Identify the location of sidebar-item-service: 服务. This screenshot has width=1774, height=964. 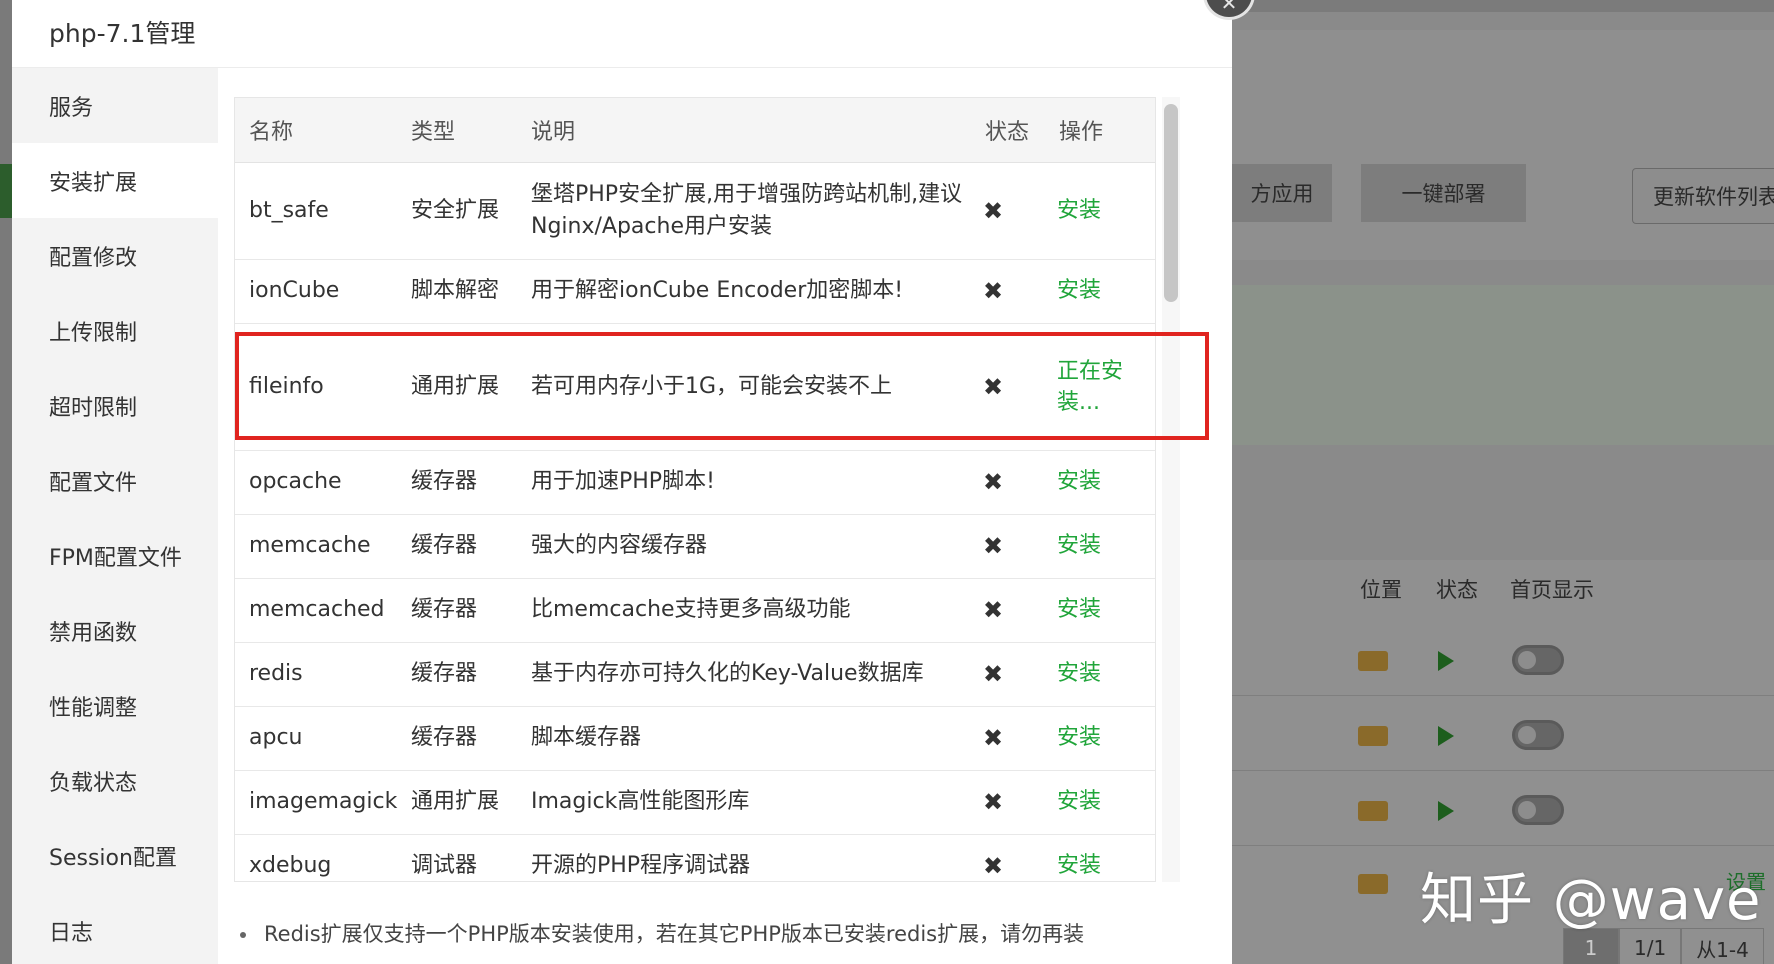
(115, 105).